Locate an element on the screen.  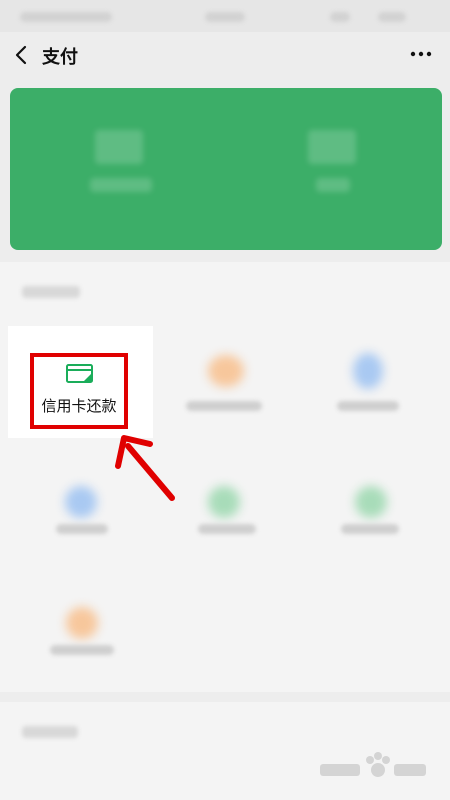
status-bar is located at coordinates (225, 16).